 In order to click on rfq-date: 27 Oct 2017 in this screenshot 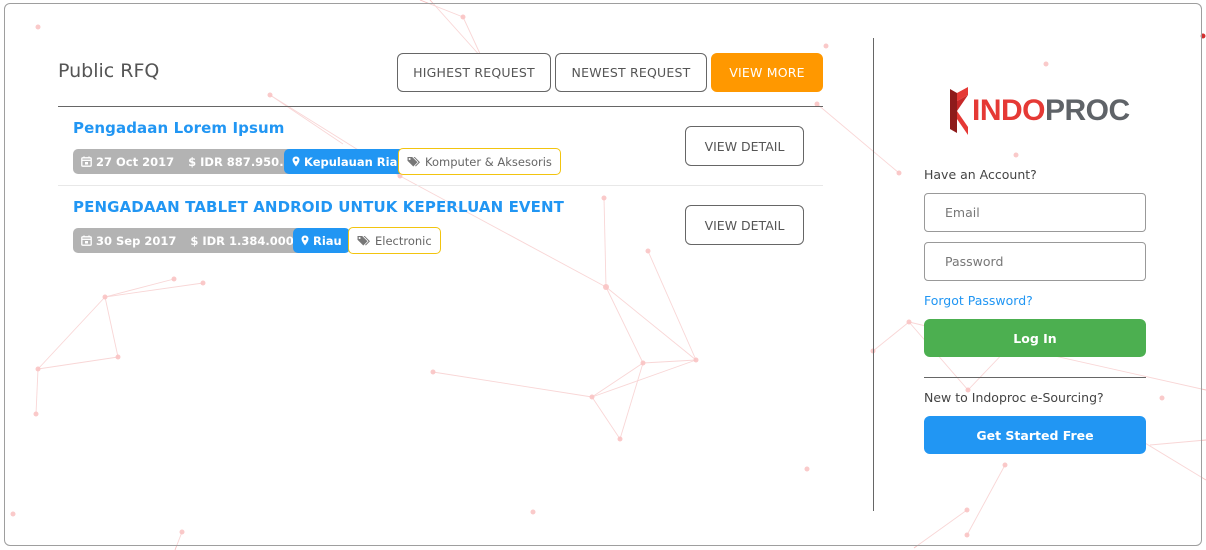, I will do `click(135, 161)`.